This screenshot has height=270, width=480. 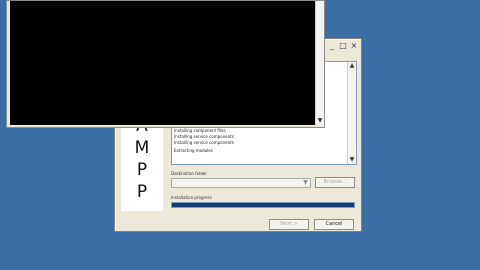 What do you see at coordinates (334, 224) in the screenshot?
I see `cancel-button: Cancel` at bounding box center [334, 224].